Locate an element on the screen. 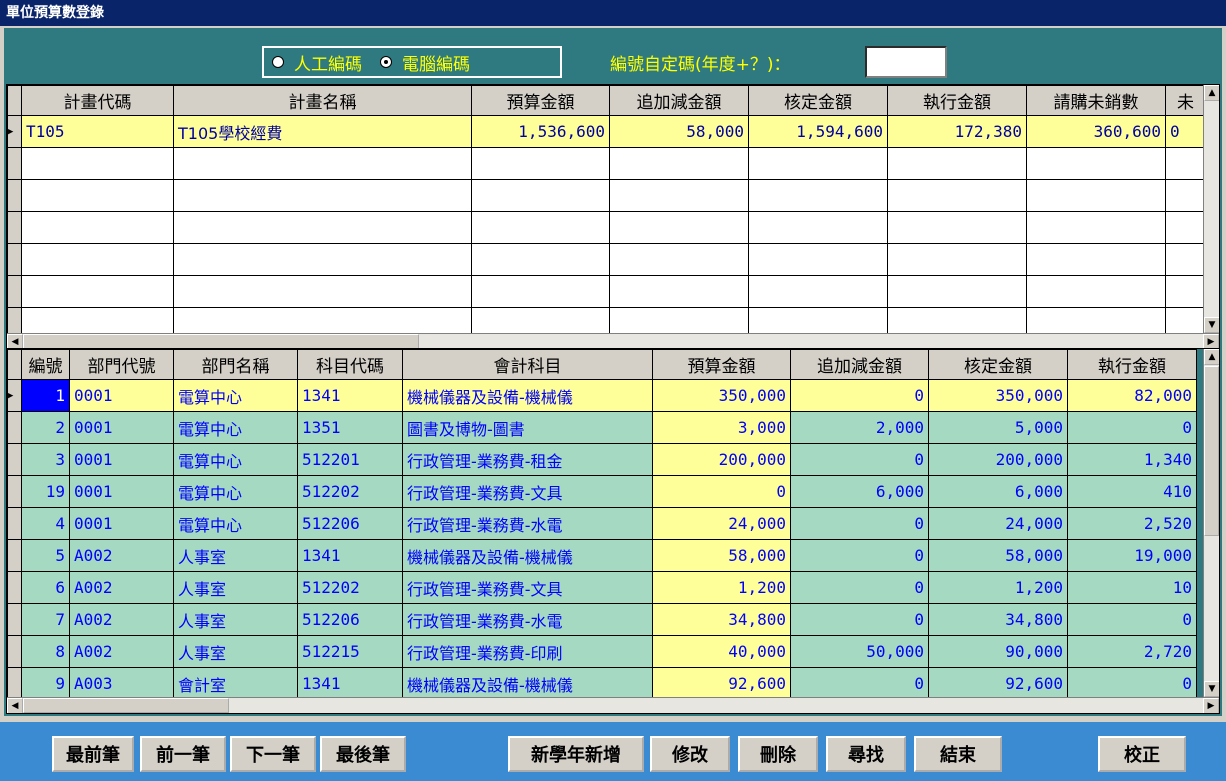  cell-dept-name: 會計室 is located at coordinates (235, 683).